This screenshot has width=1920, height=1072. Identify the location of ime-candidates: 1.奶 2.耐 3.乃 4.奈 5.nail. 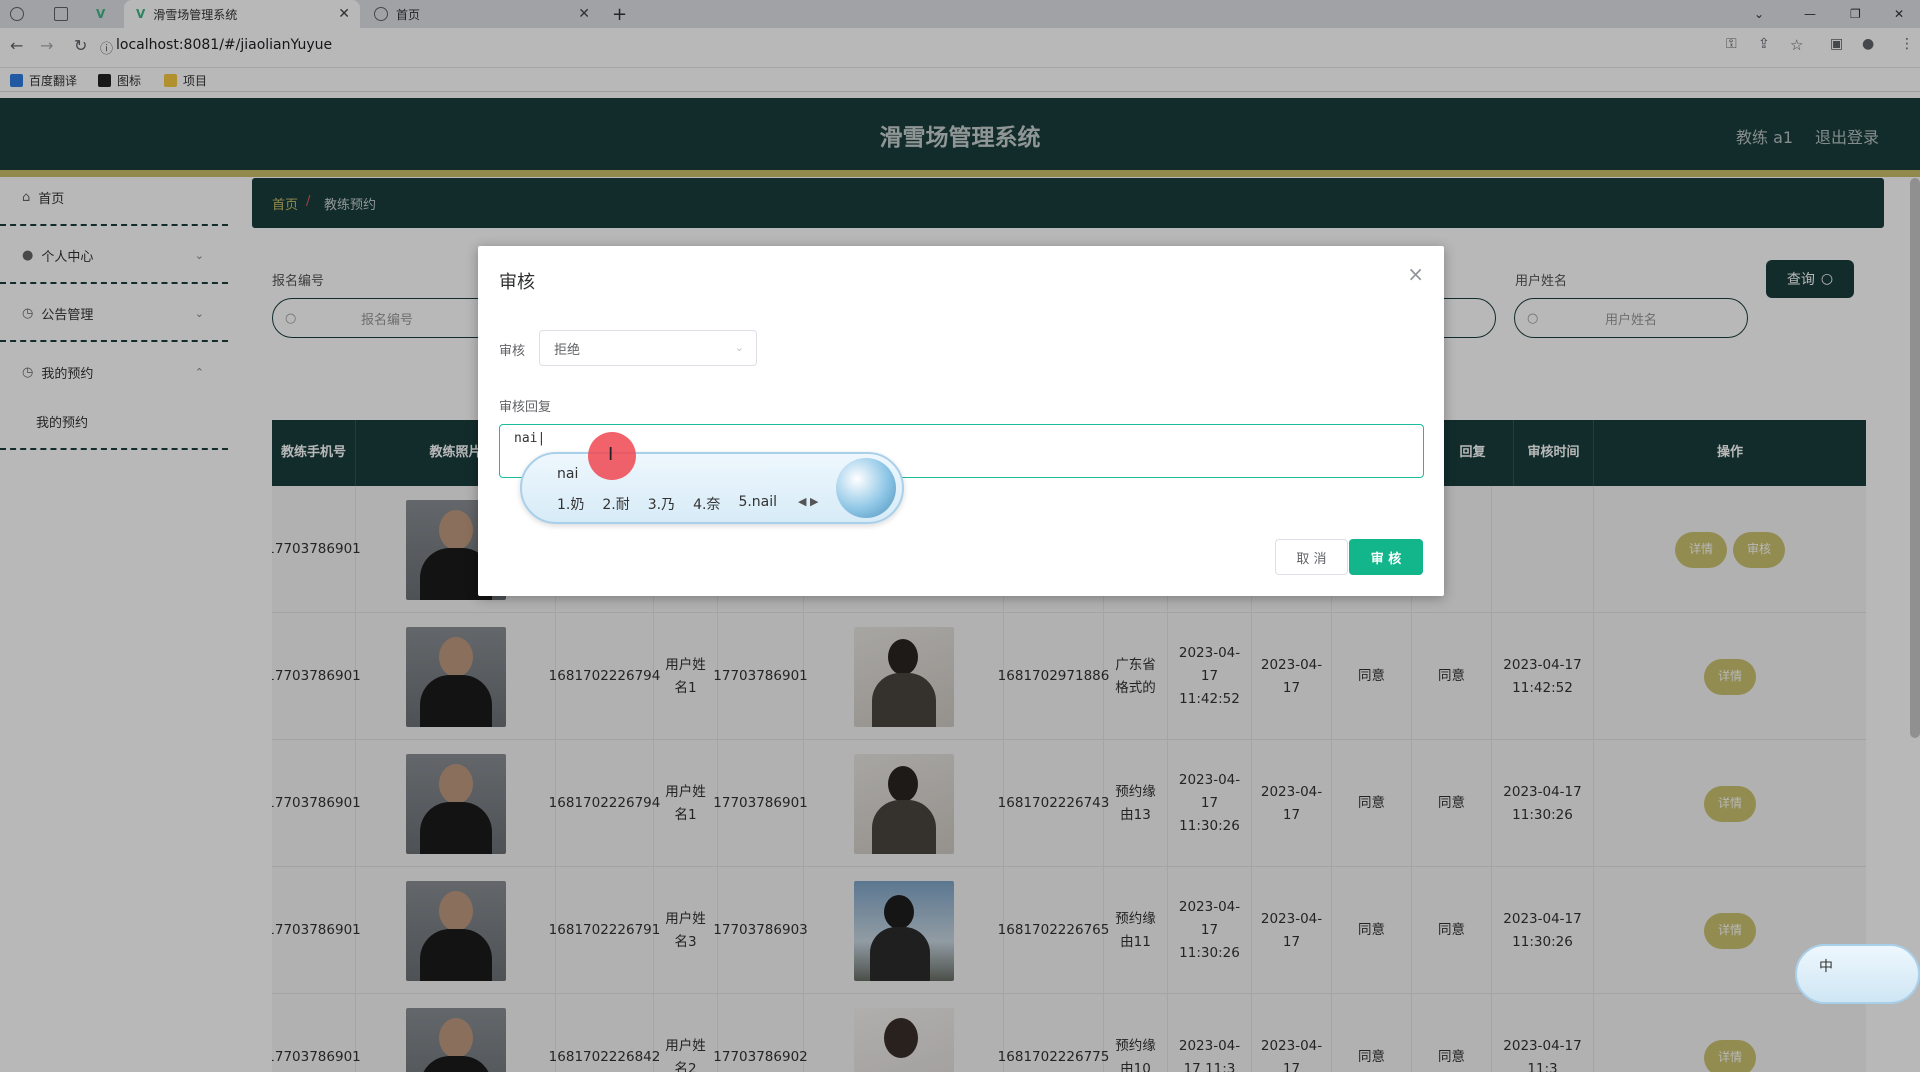
(667, 504).